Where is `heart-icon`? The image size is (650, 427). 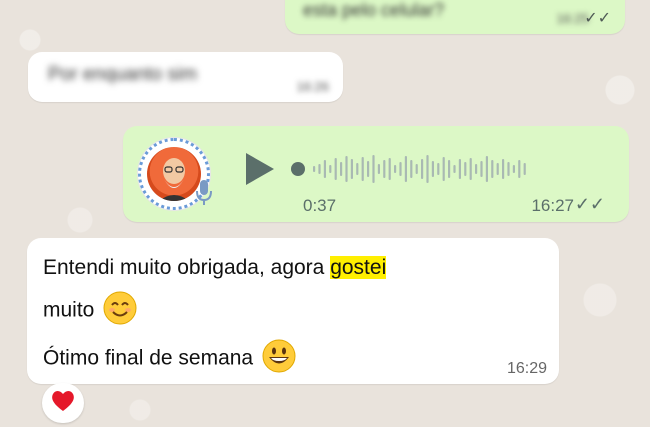
heart-icon is located at coordinates (63, 403).